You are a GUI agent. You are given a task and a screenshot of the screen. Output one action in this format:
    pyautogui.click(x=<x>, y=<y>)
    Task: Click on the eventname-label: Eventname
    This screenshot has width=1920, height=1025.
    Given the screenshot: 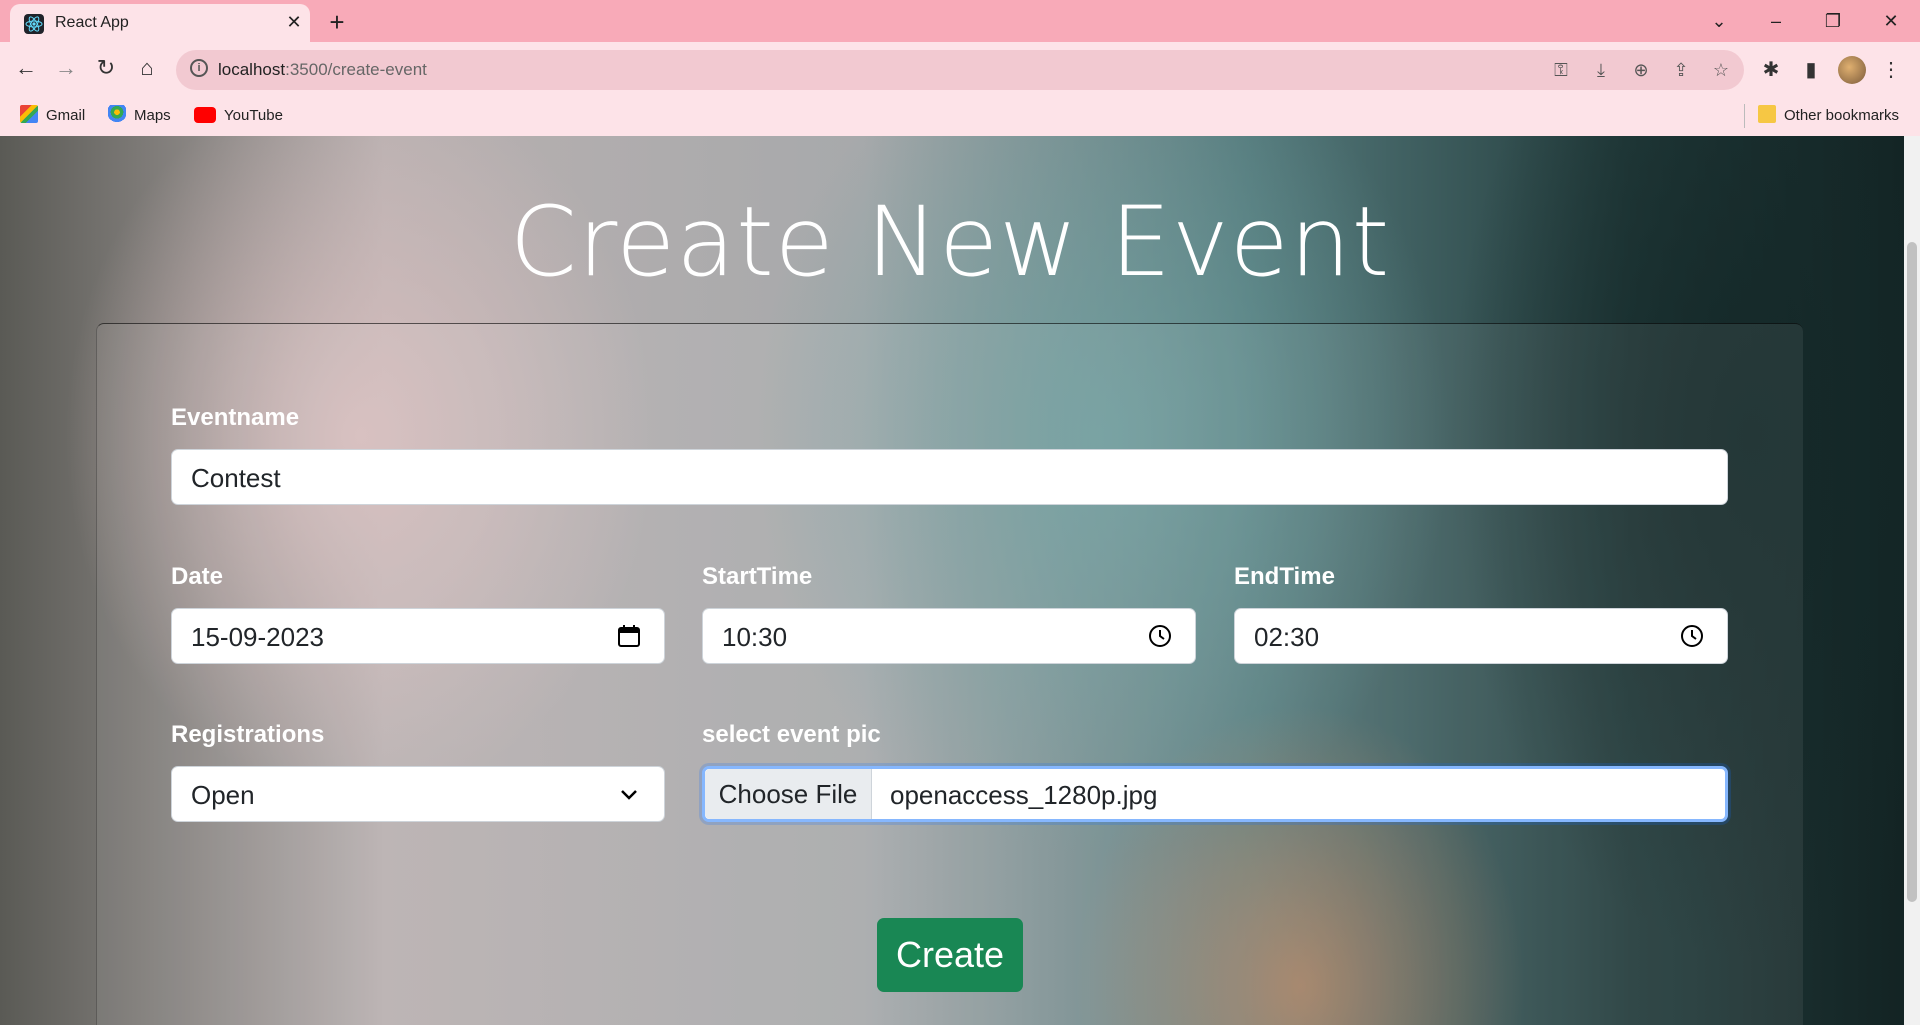 What is the action you would take?
    pyautogui.click(x=235, y=417)
    